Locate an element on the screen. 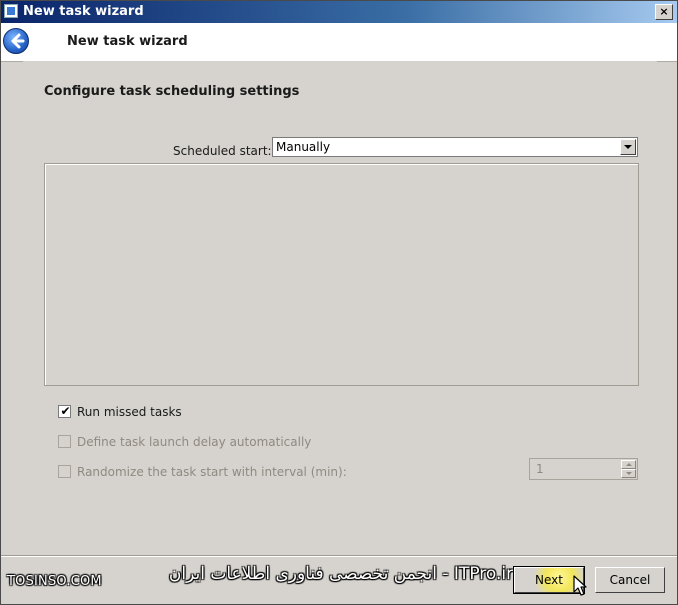  scheduled-start-value: Manually is located at coordinates (303, 147).